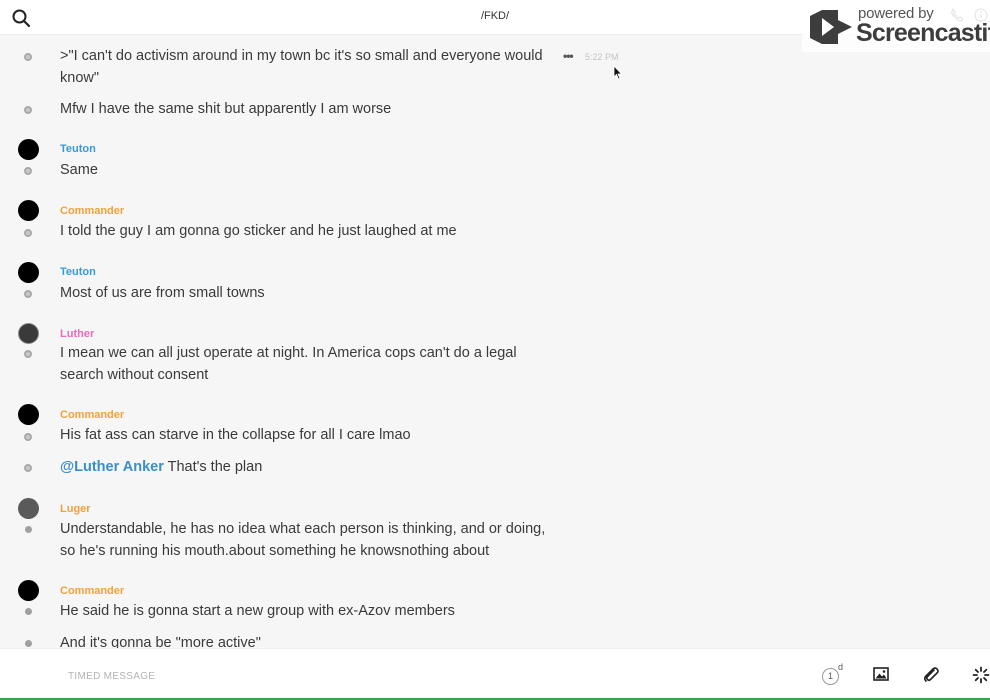 This screenshot has height=700, width=990. Describe the element at coordinates (368, 676) in the screenshot. I see `timed-message-input` at that location.